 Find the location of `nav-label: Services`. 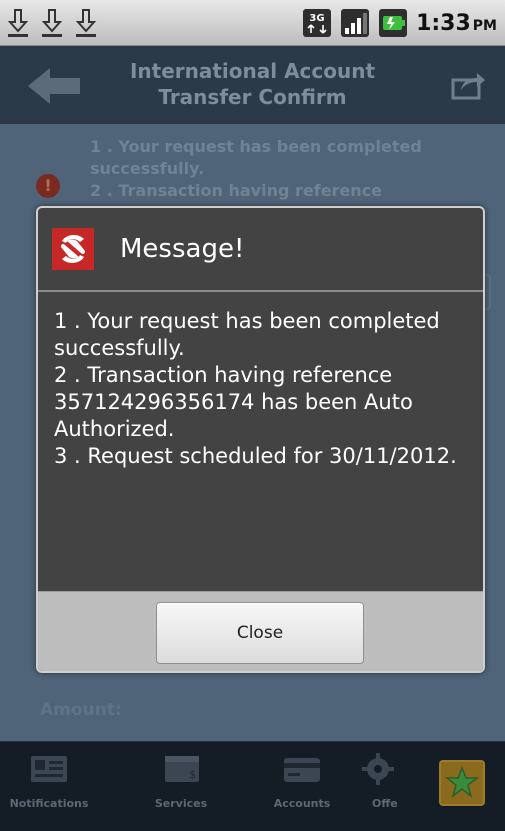

nav-label: Services is located at coordinates (181, 803).